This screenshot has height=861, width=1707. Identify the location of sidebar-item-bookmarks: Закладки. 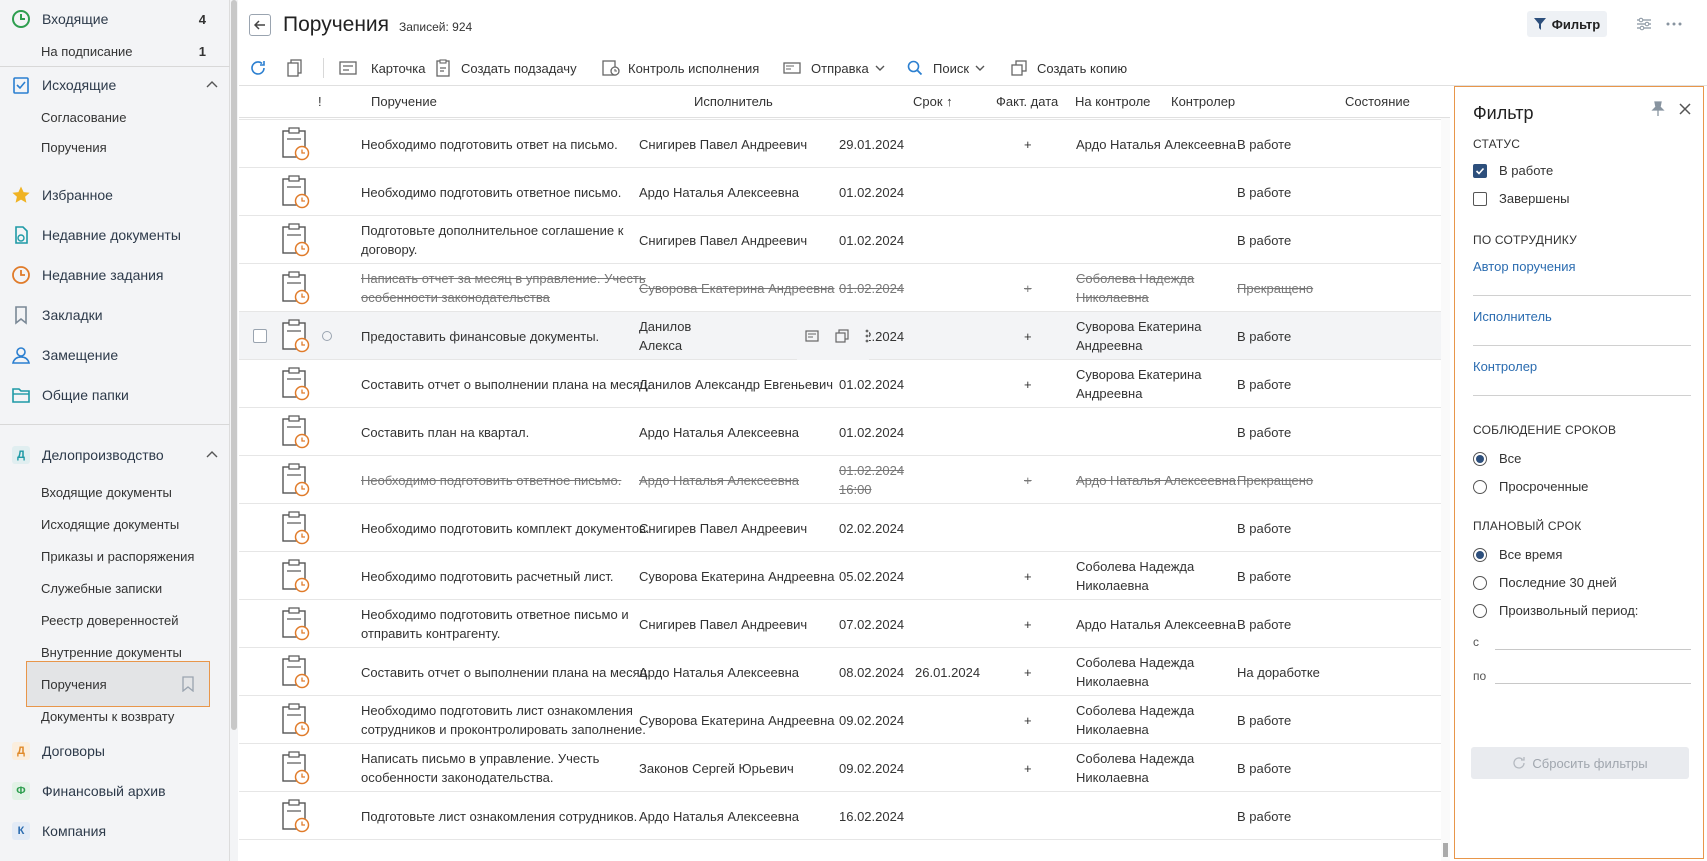
(115, 315).